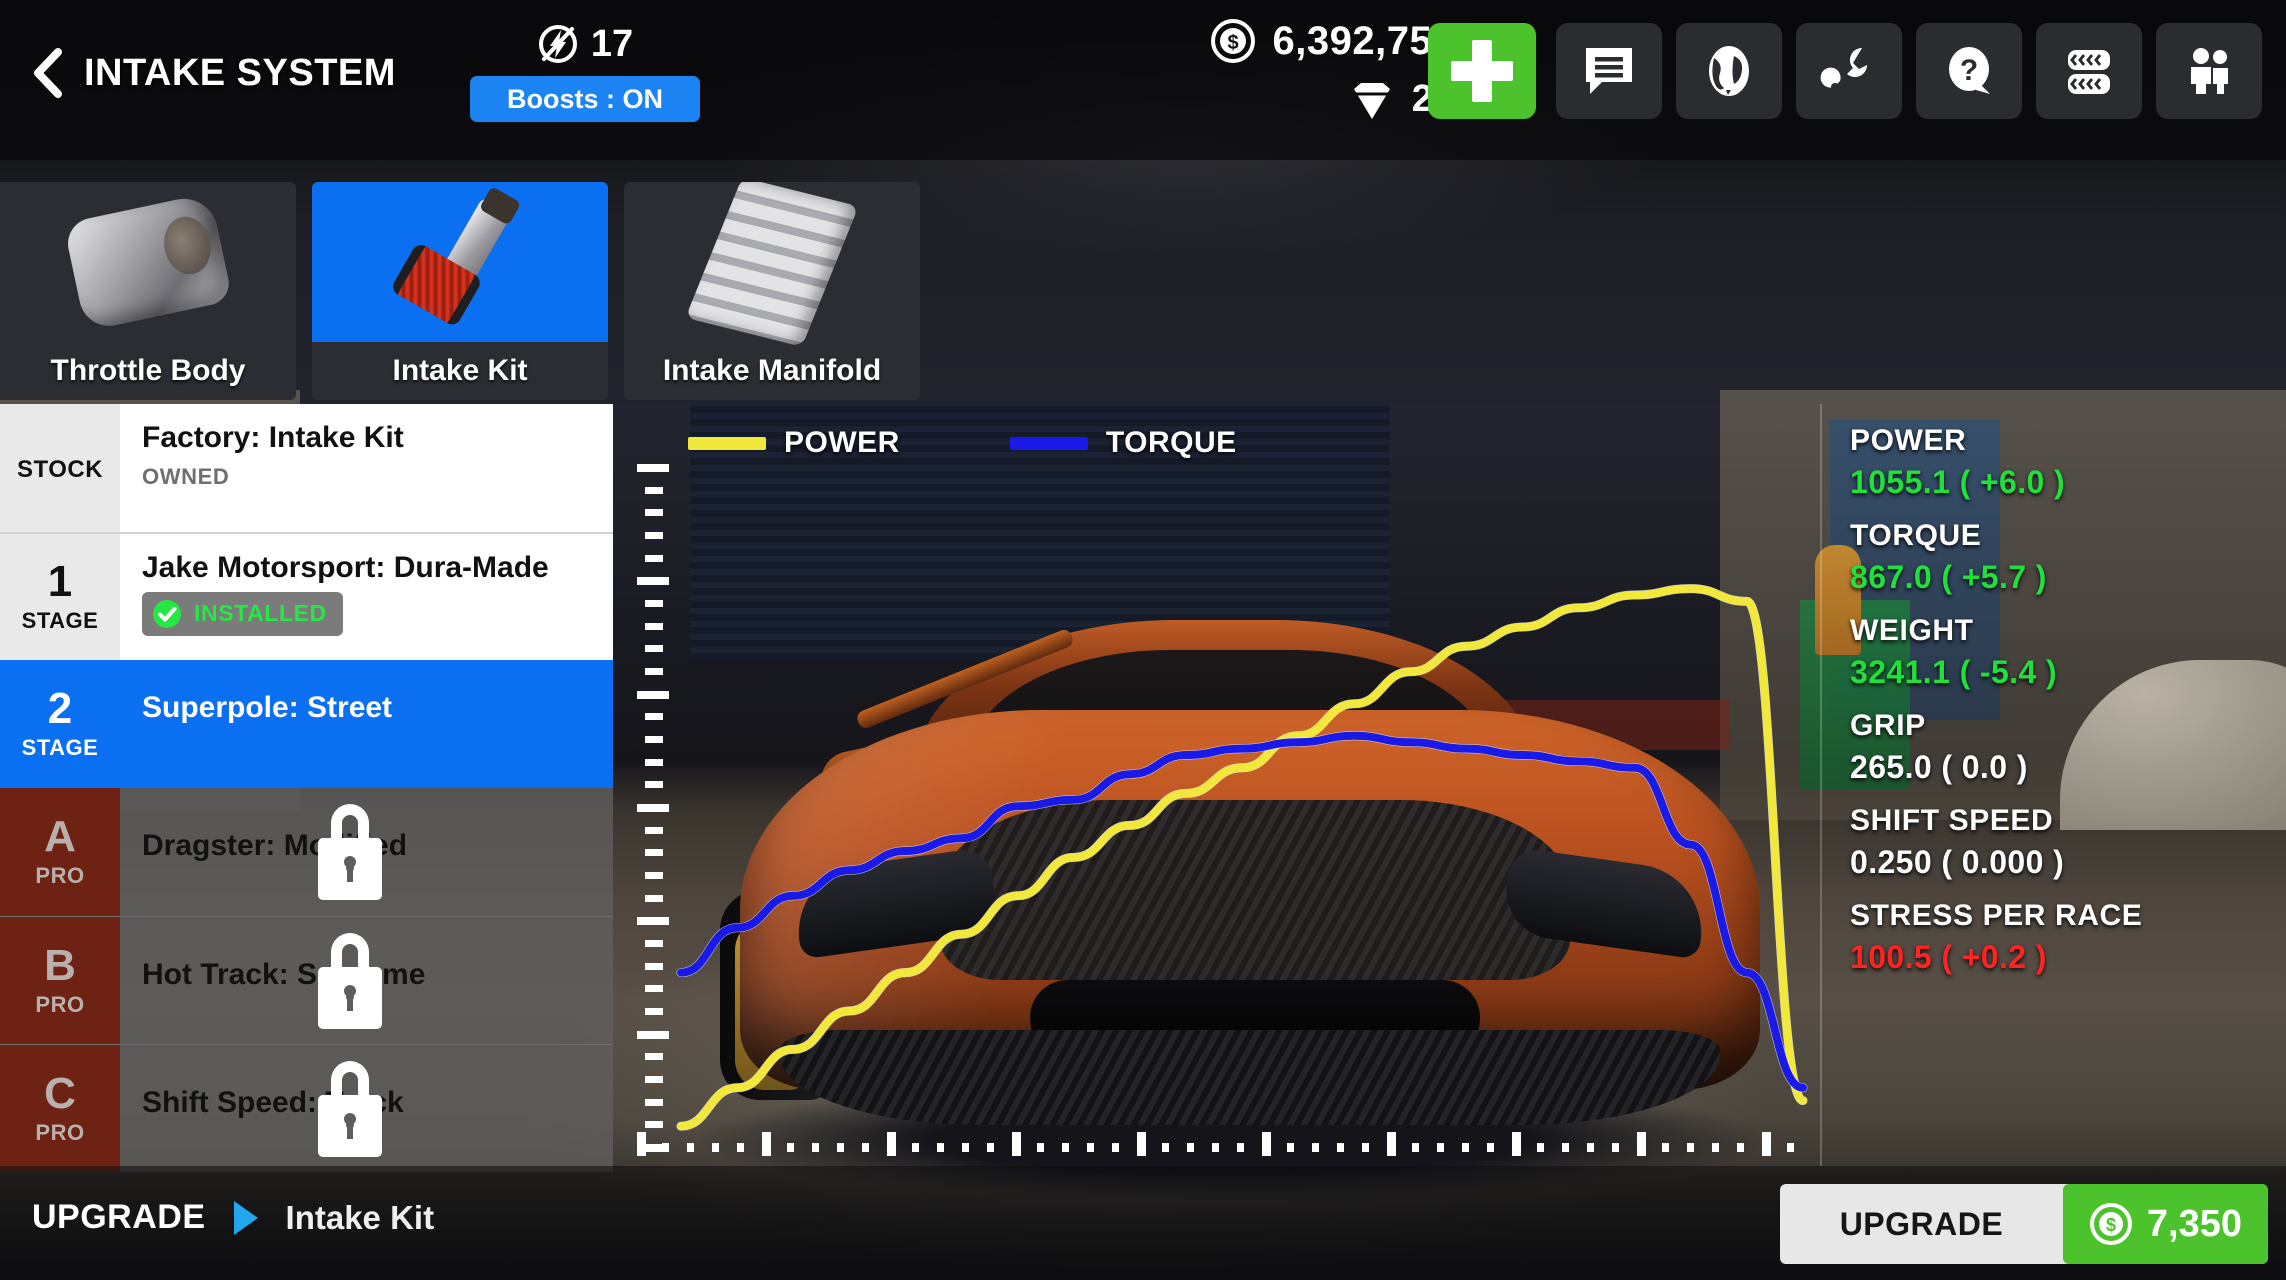 Image resolution: width=2286 pixels, height=1280 pixels. Describe the element at coordinates (60, 747) in the screenshot. I see `row-stage-sub: STAGE` at that location.